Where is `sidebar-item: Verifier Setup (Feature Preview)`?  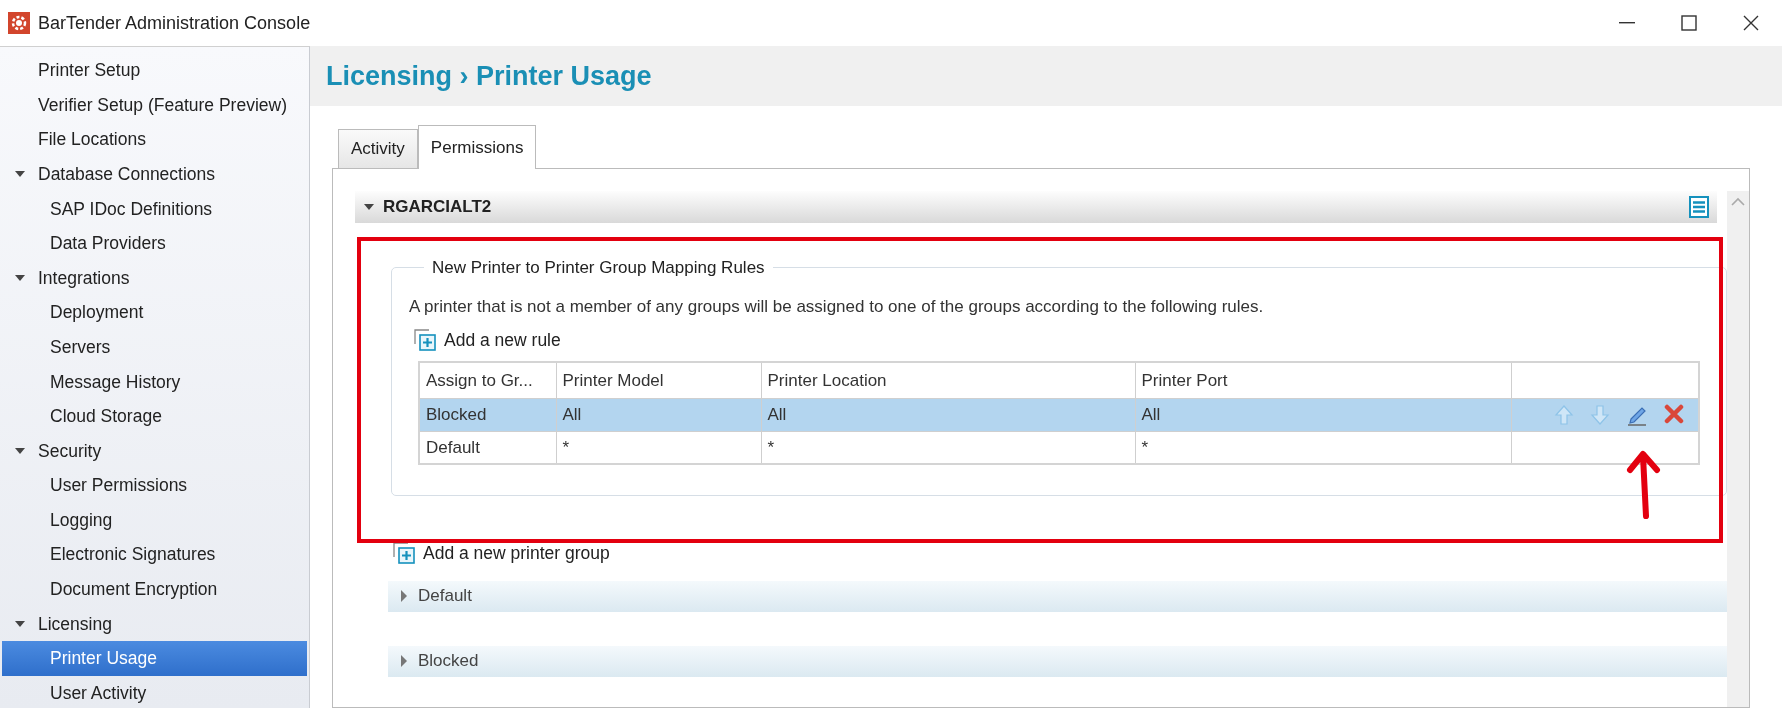
sidebar-item: Verifier Setup (Feature Preview) is located at coordinates (154, 105).